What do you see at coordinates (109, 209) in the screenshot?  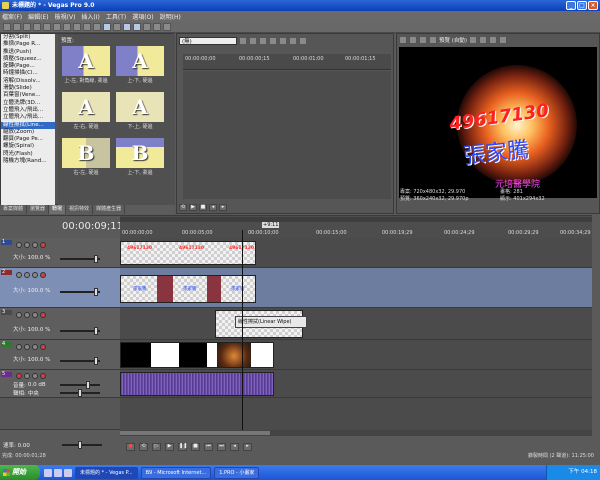 I see `tab-media-generators: 媒體產生器` at bounding box center [109, 209].